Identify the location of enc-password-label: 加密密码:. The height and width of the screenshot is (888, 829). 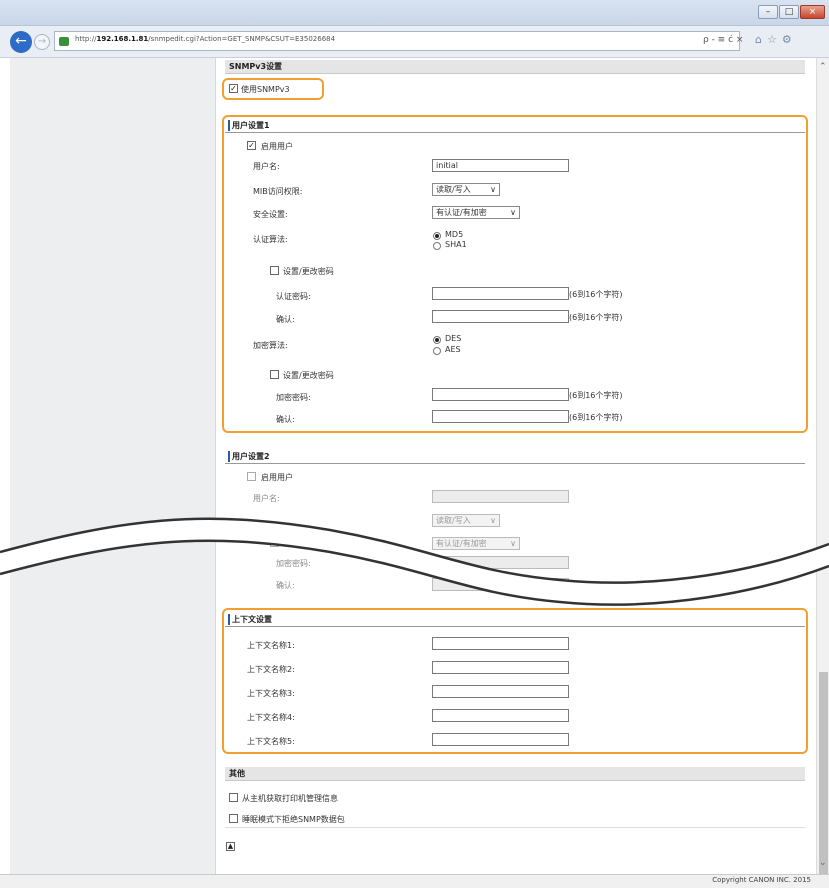
(293, 397).